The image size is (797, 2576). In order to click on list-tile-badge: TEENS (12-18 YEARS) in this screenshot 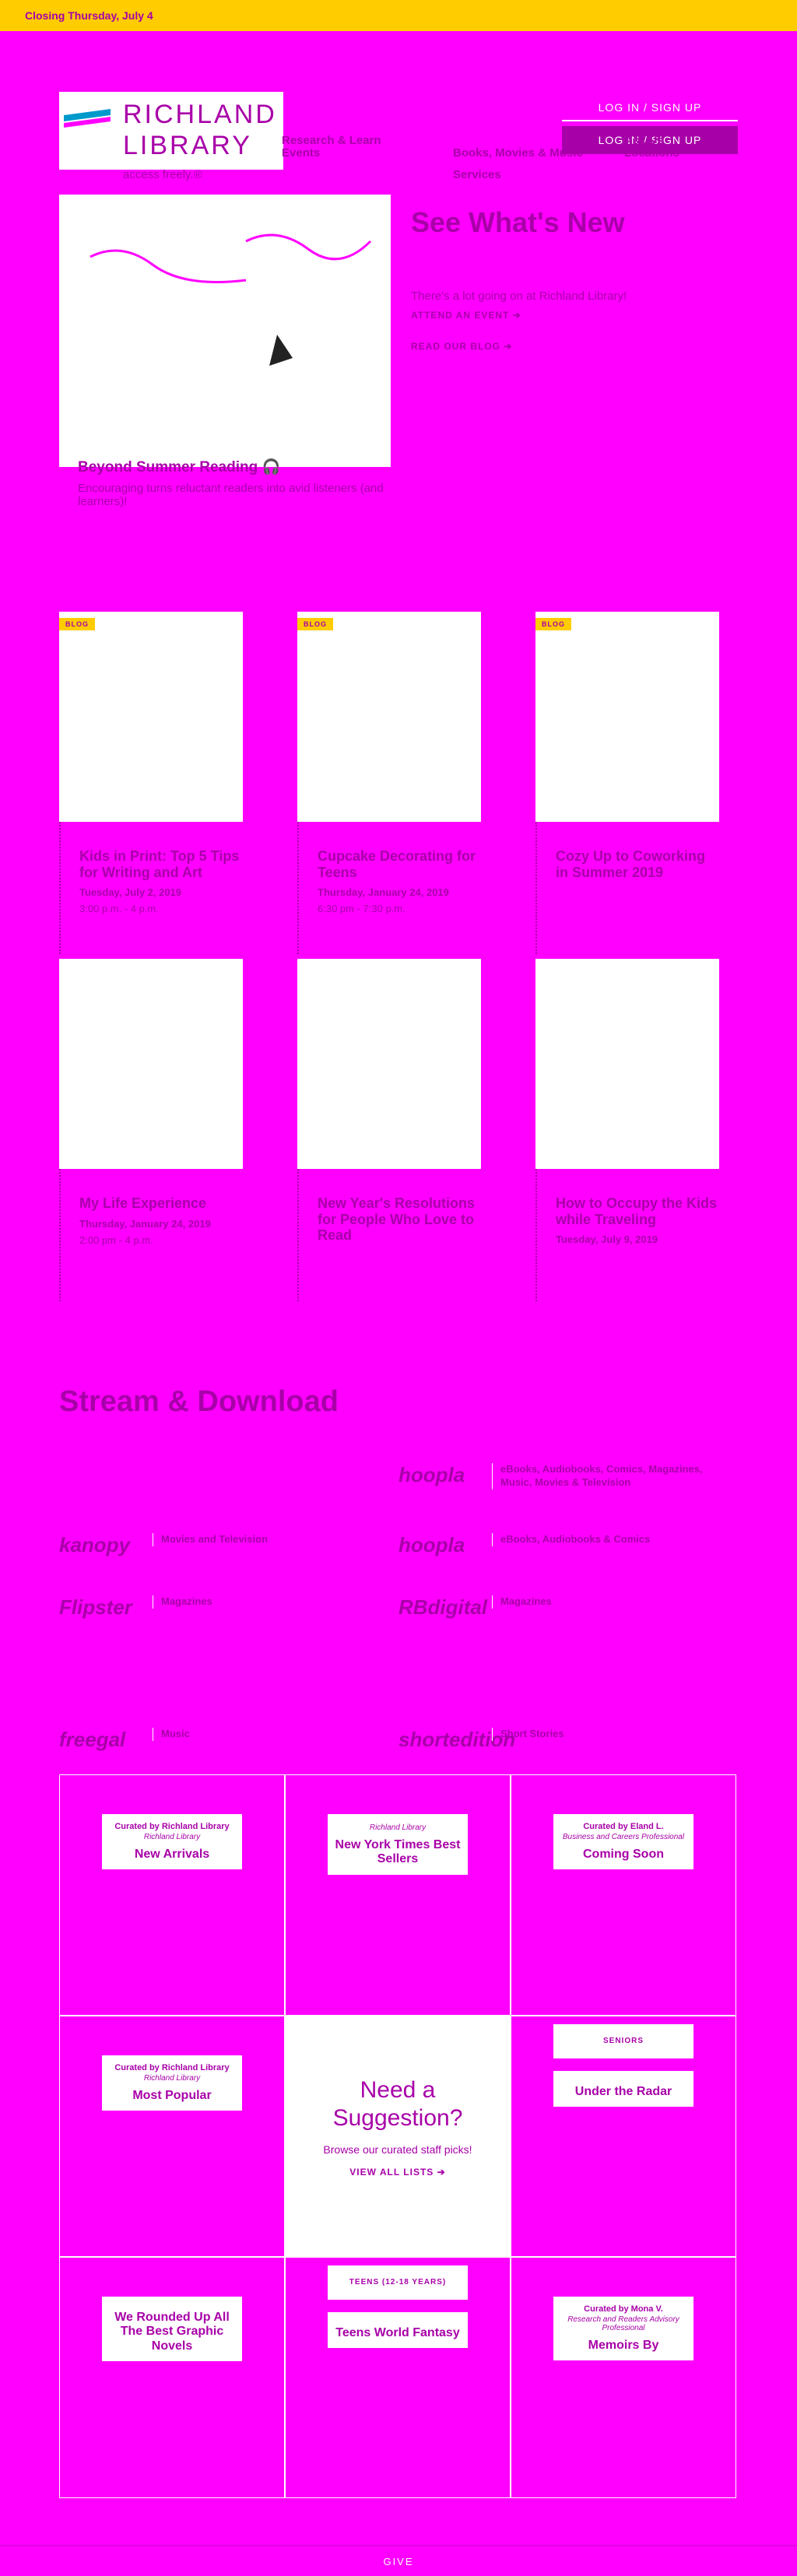, I will do `click(398, 2282)`.